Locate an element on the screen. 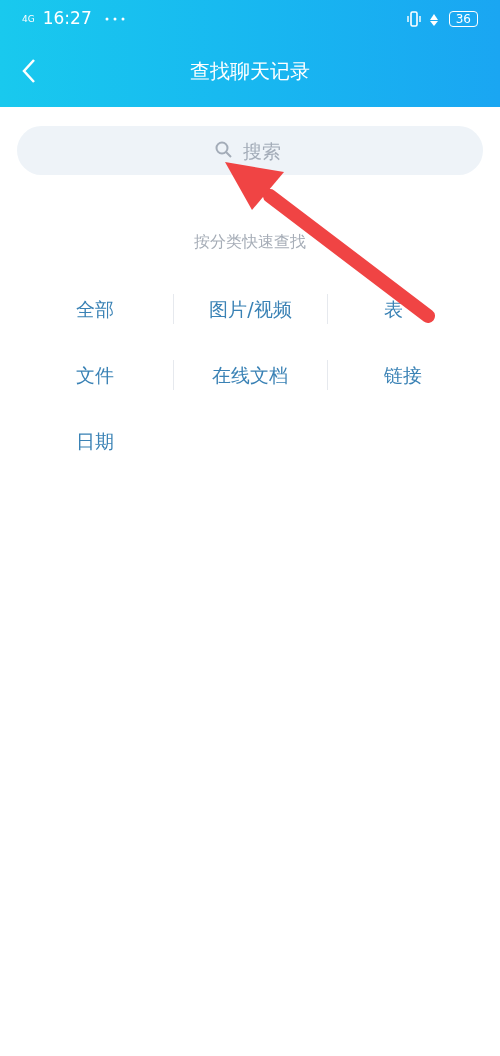 This screenshot has width=500, height=1056. category-link: 图片/视频 is located at coordinates (250, 309).